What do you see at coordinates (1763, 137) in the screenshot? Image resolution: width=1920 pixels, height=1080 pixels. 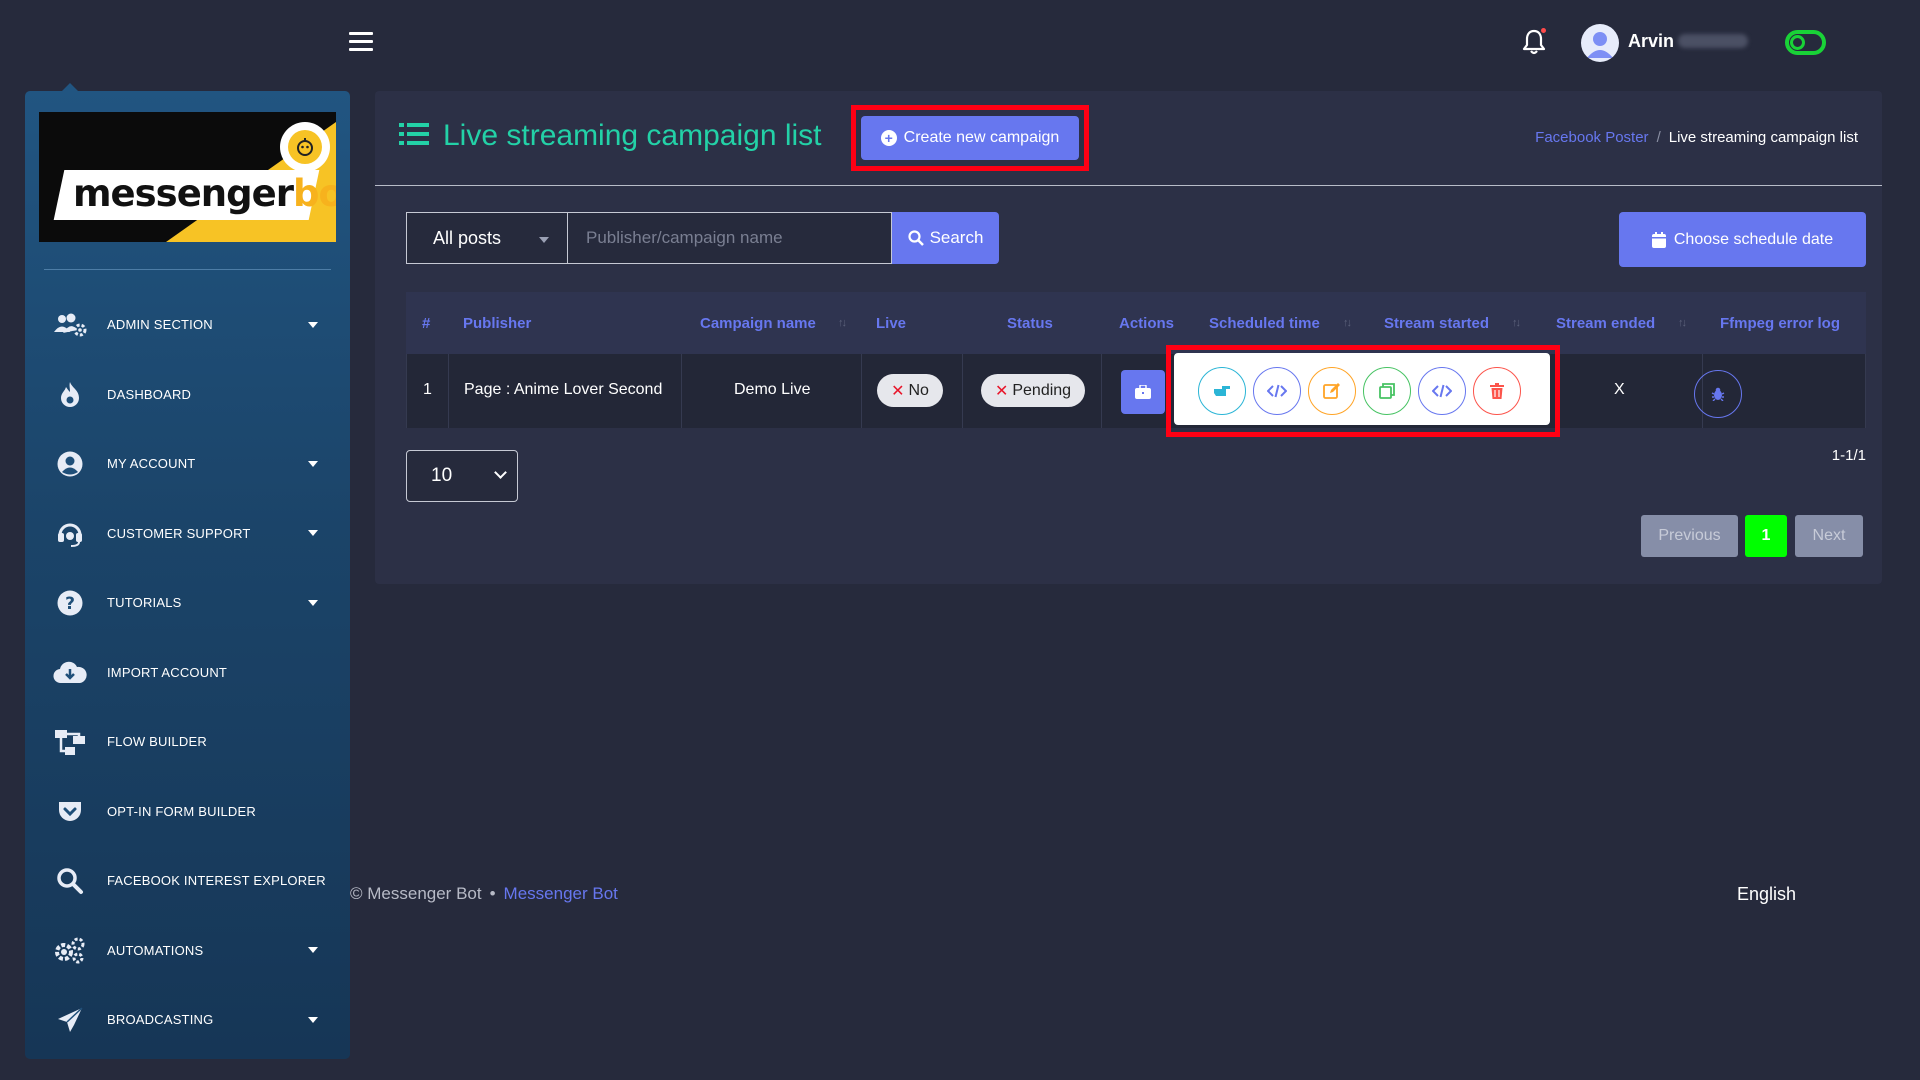 I see `breadcrumb-current: Live streaming campaign list` at bounding box center [1763, 137].